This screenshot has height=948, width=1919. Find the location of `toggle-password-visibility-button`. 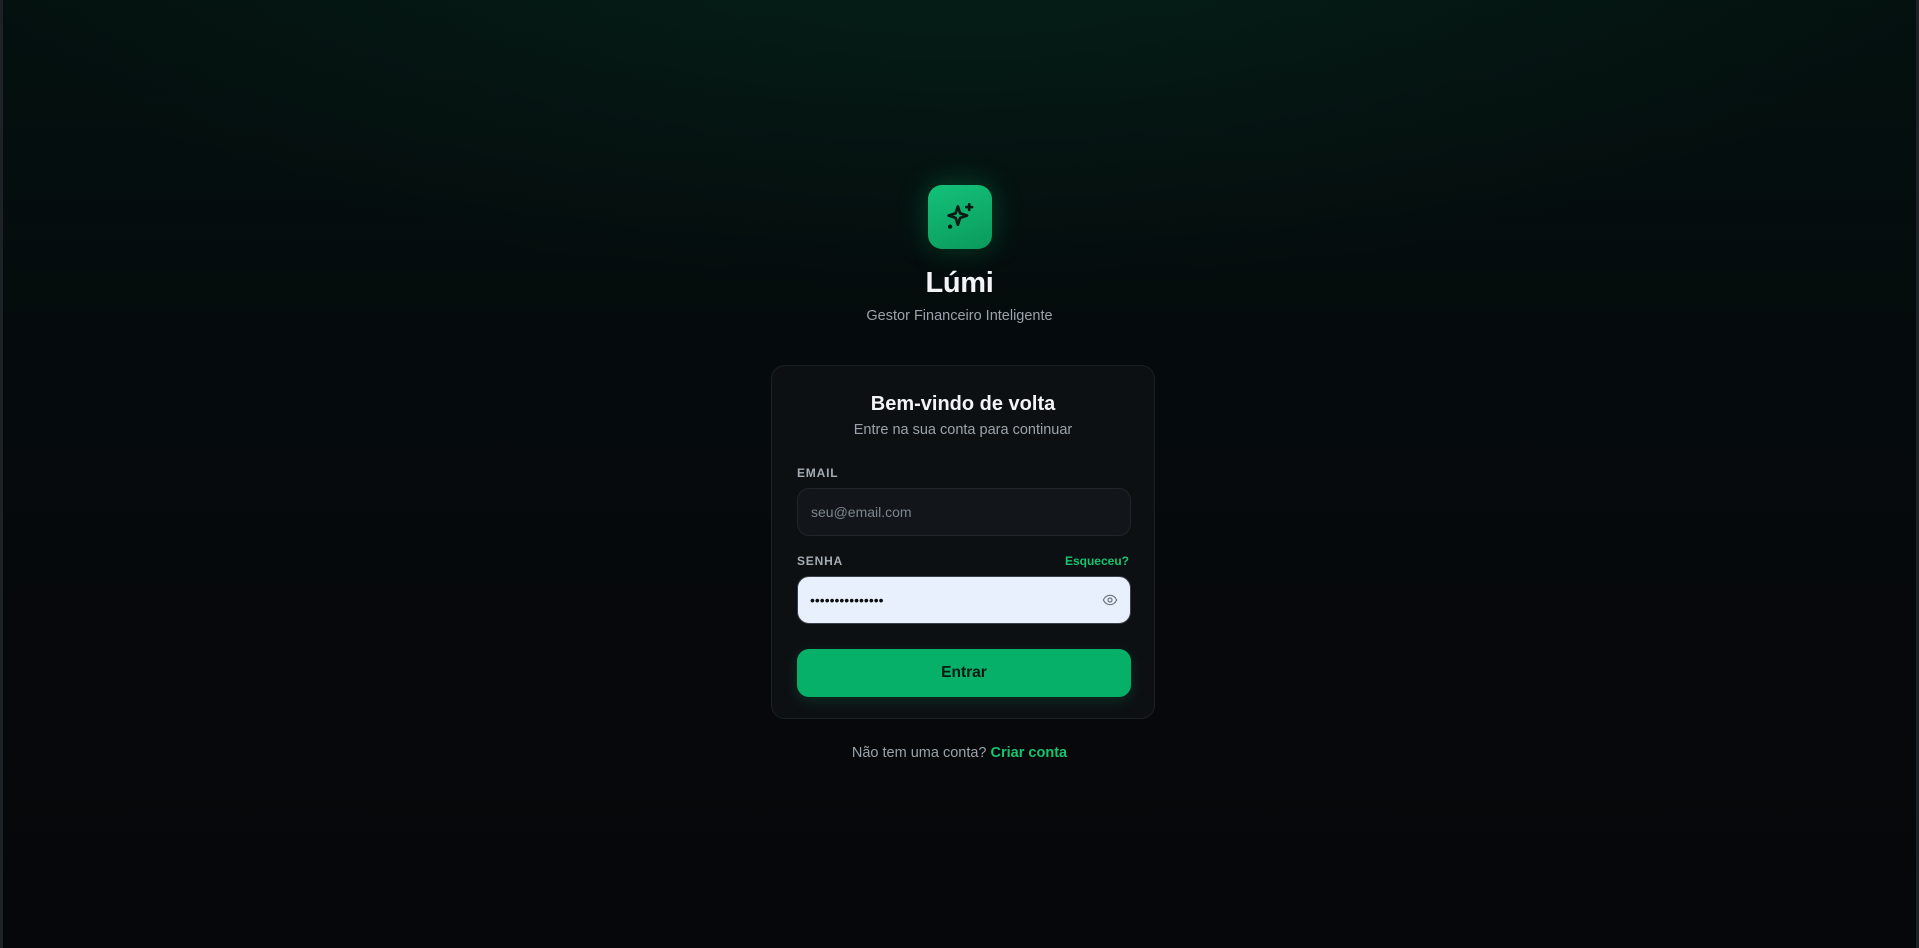

toggle-password-visibility-button is located at coordinates (1110, 600).